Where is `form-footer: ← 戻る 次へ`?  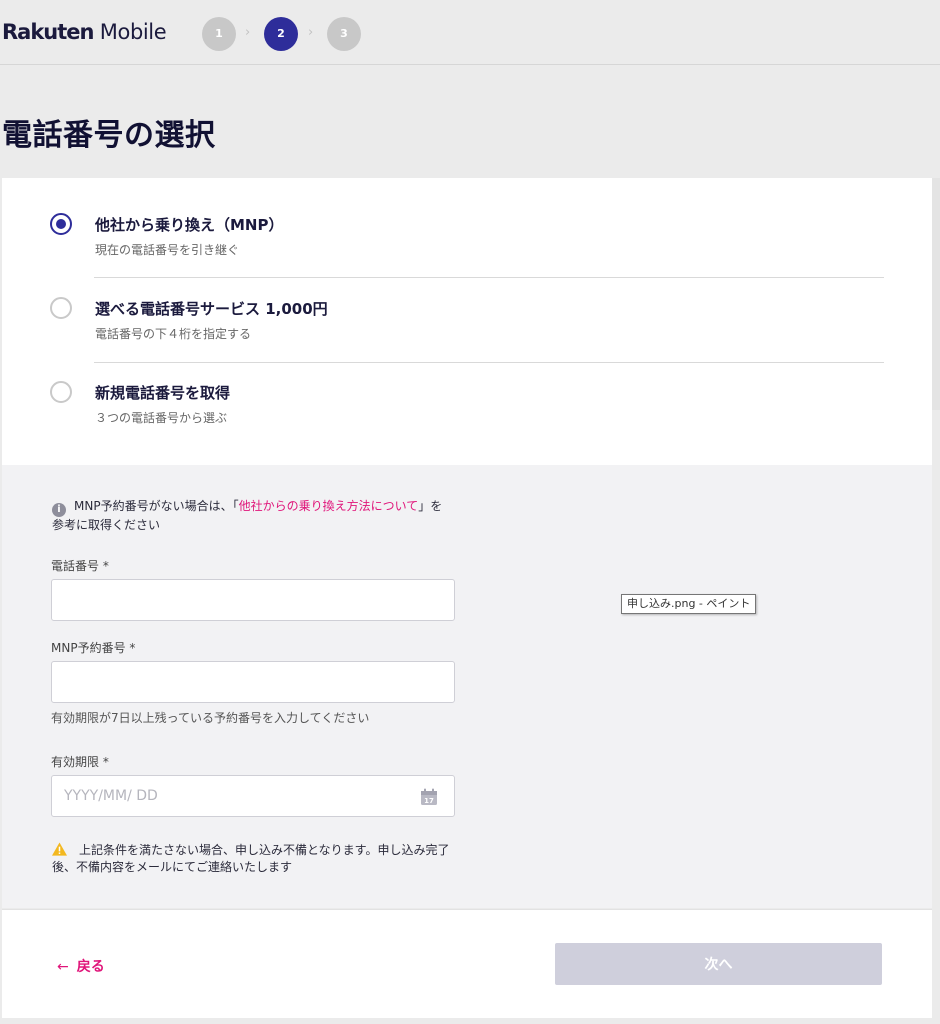
form-footer: ← 戻る 次へ is located at coordinates (467, 963).